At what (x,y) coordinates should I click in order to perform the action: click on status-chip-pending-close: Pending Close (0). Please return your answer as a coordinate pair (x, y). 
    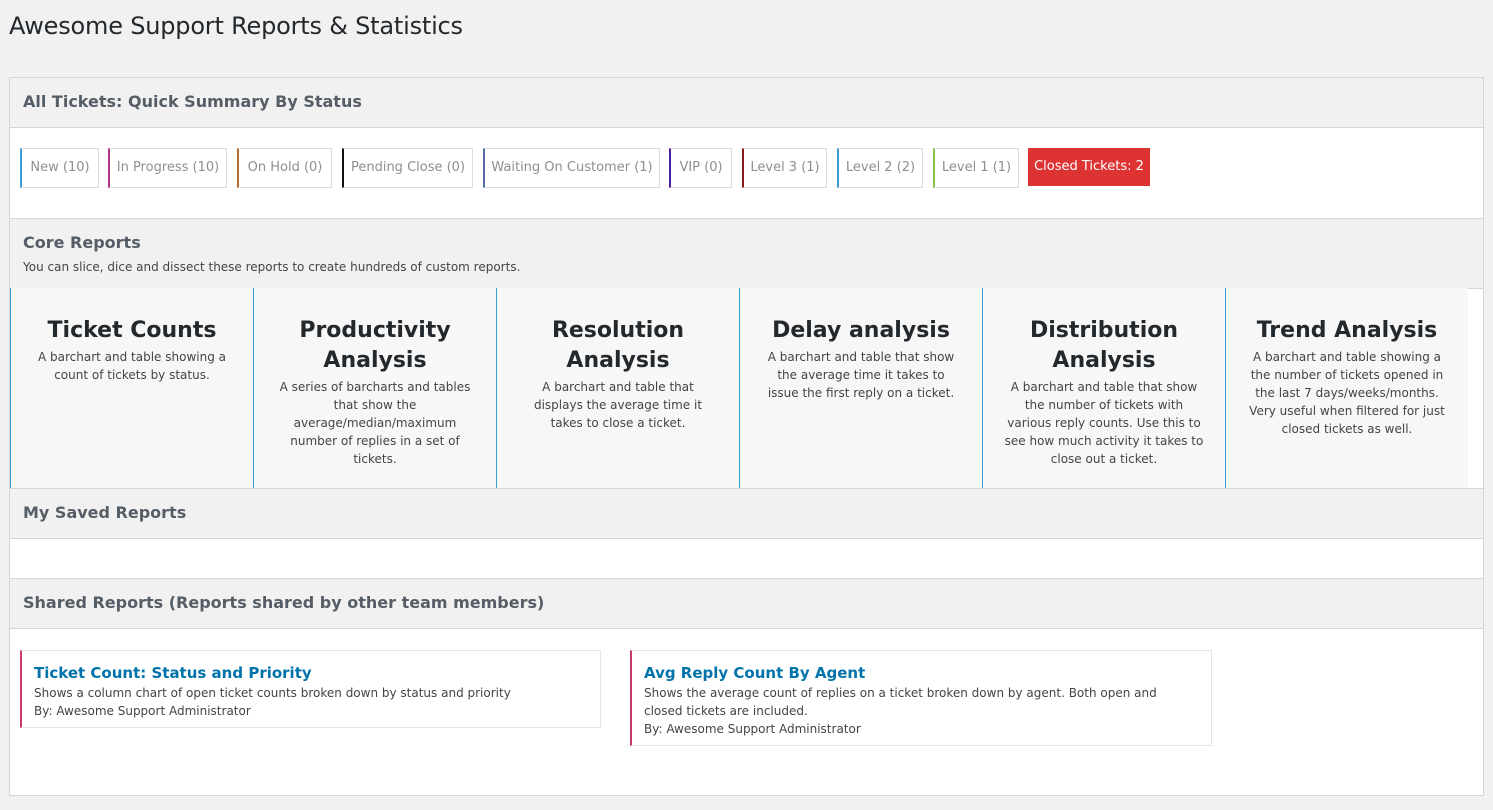
    Looking at the image, I should click on (407, 168).